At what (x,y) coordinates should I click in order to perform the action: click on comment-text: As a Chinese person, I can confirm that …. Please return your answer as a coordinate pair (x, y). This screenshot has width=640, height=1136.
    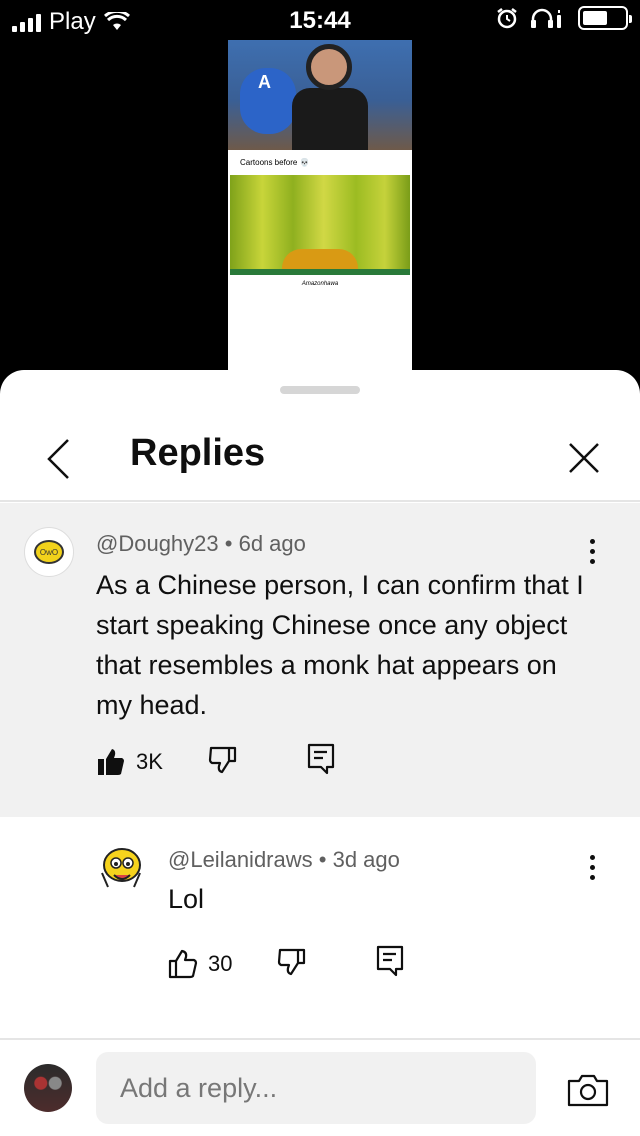
    Looking at the image, I should click on (340, 645).